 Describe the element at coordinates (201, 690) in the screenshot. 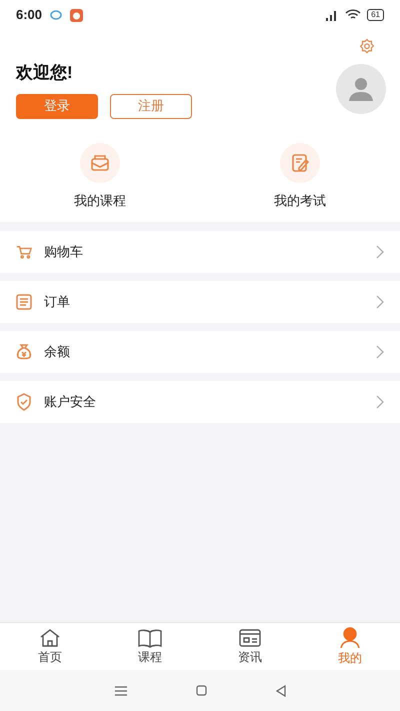

I see `square-icon` at that location.